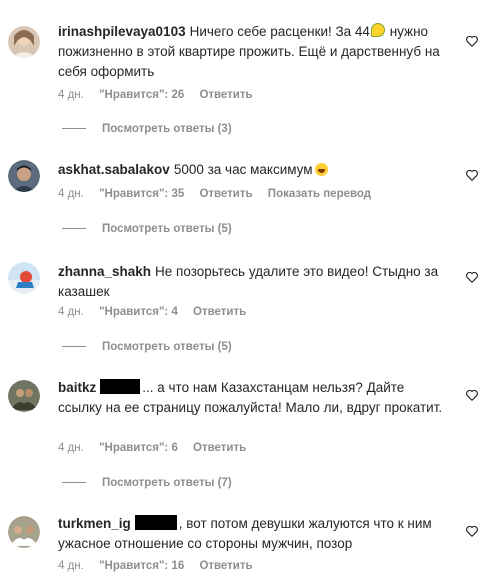 This screenshot has width=489, height=576. I want to click on view-replies-button: Посмотреть ответы (3), so click(145, 129).